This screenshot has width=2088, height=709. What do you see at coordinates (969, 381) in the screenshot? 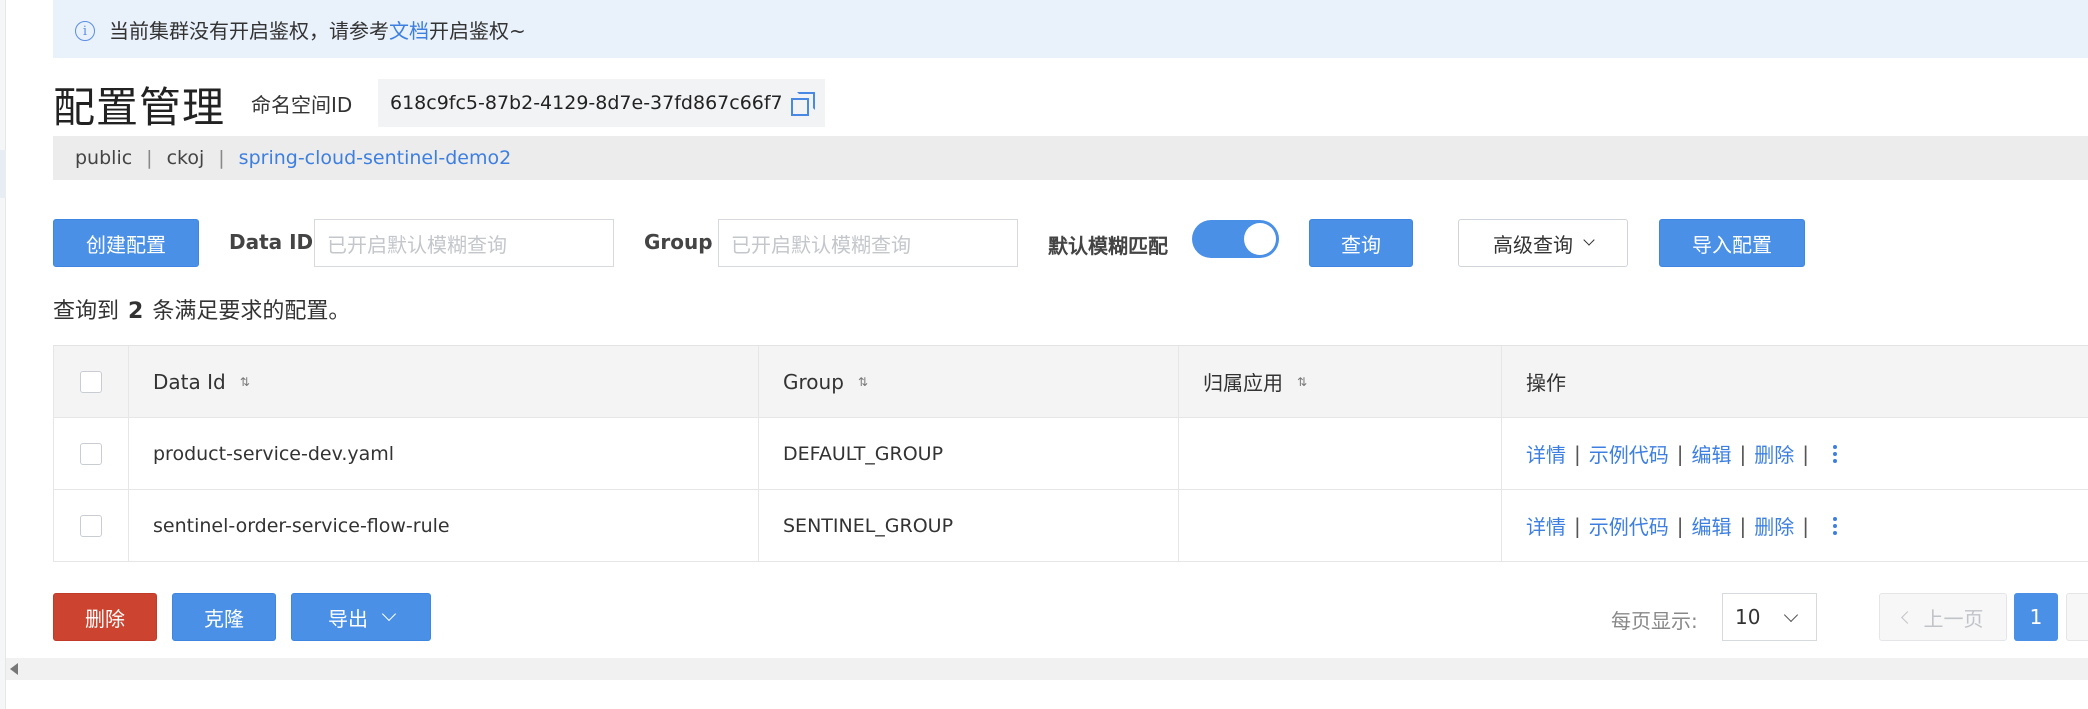
I see `column-header-group: Group ⇅` at bounding box center [969, 381].